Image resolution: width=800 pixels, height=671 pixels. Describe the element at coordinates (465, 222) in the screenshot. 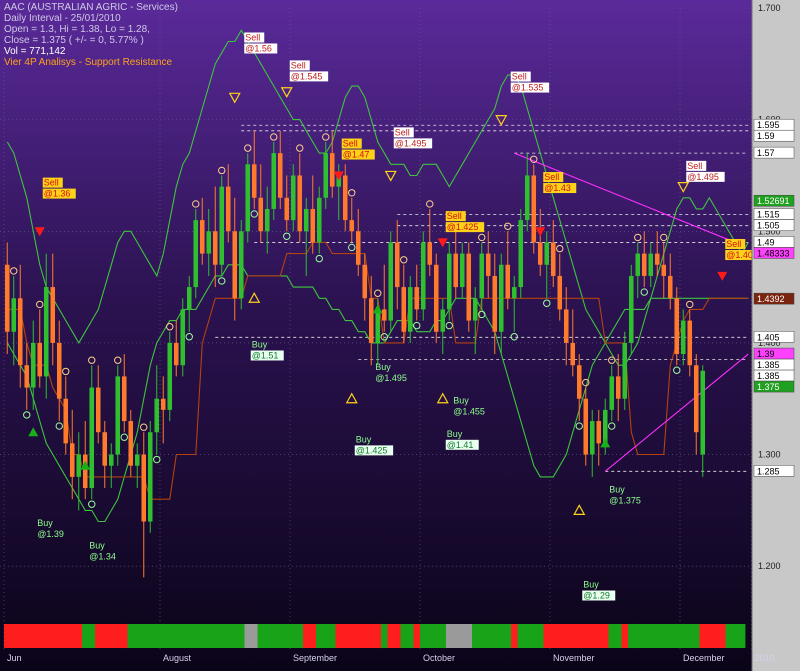

I see `sell-signal-label: Sell@1.425` at that location.